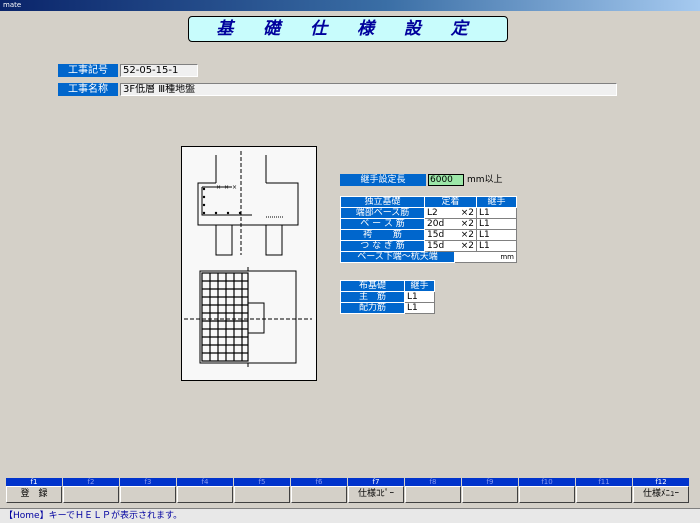  What do you see at coordinates (382, 246) in the screenshot?
I see `row-label: つ な ぎ 筋` at bounding box center [382, 246].